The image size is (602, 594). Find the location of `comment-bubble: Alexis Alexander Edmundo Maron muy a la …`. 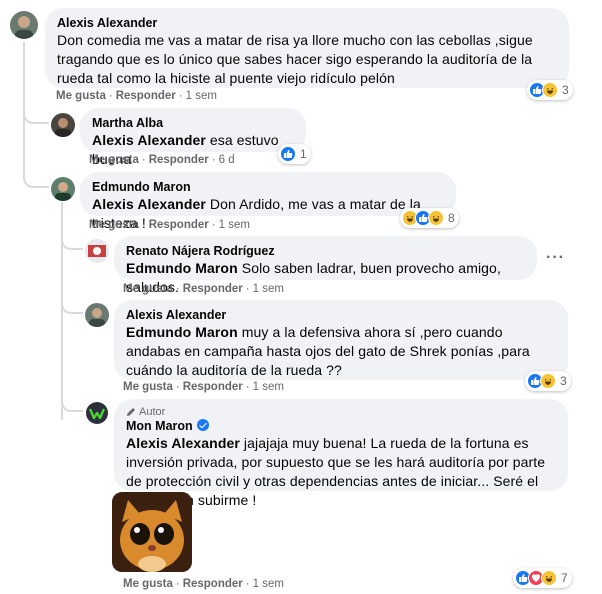

comment-bubble: Alexis Alexander Edmundo Maron muy a la … is located at coordinates (341, 340).